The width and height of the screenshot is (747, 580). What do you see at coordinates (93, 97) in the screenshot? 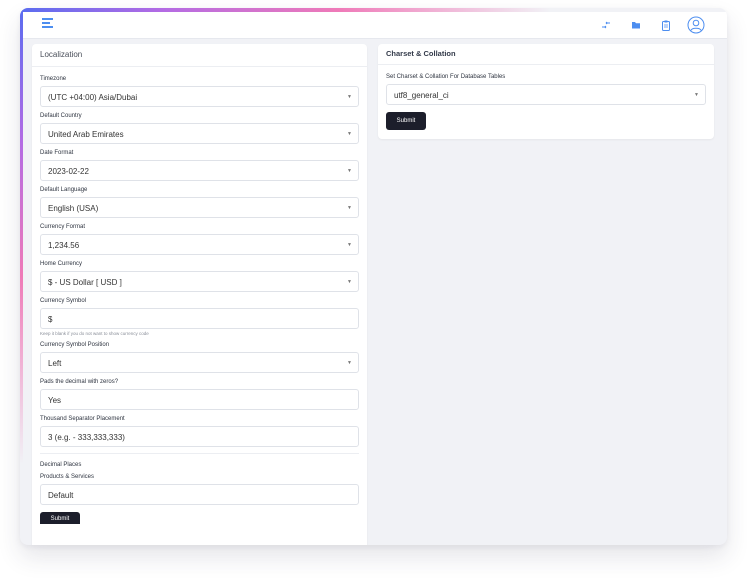
I see `timezone-value: (UTC +04:00) Asia/Dubai` at bounding box center [93, 97].